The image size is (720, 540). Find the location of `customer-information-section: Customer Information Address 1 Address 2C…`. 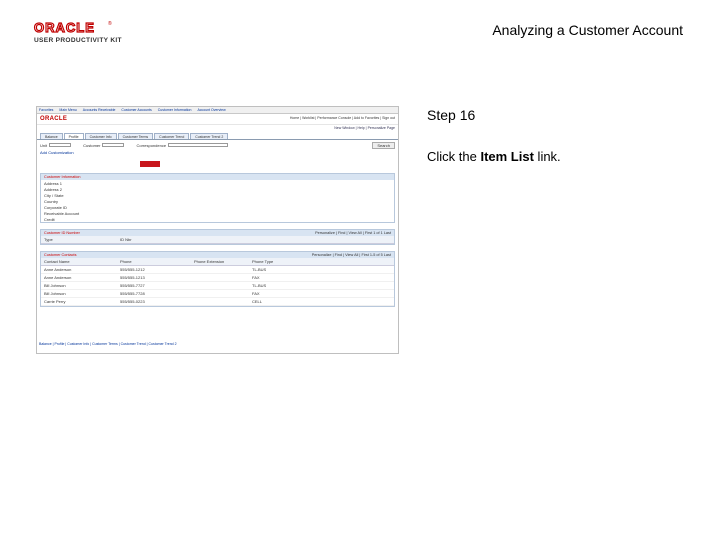

customer-information-section: Customer Information Address 1 Address 2C… is located at coordinates (217, 198).